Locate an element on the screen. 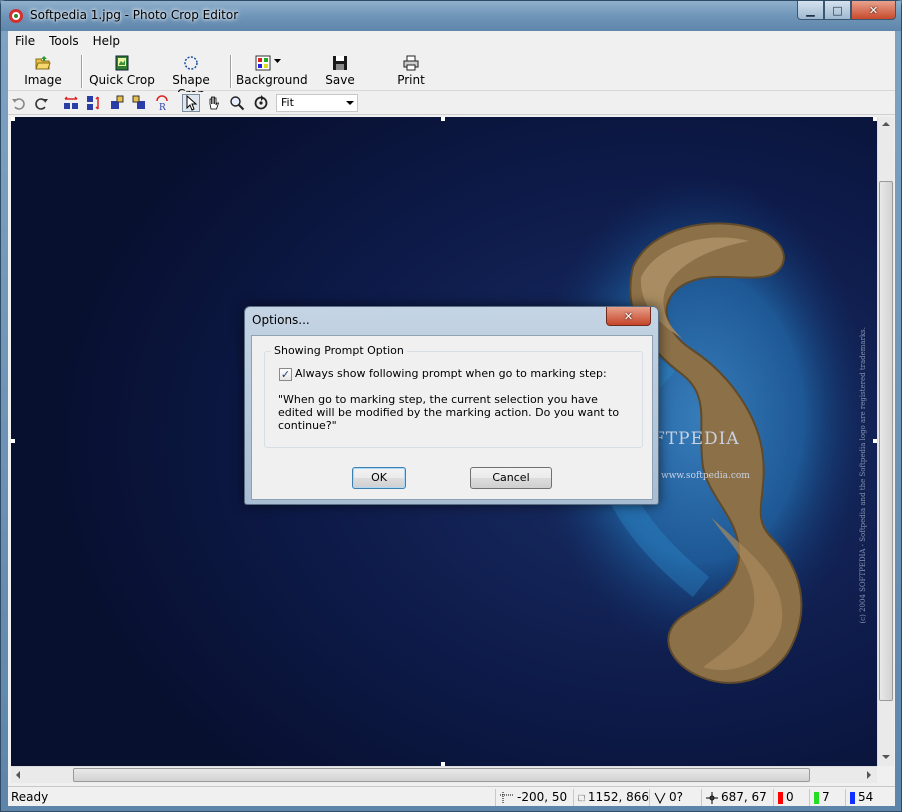 Image resolution: width=902 pixels, height=812 pixels. quick-crop-icon is located at coordinates (122, 63).